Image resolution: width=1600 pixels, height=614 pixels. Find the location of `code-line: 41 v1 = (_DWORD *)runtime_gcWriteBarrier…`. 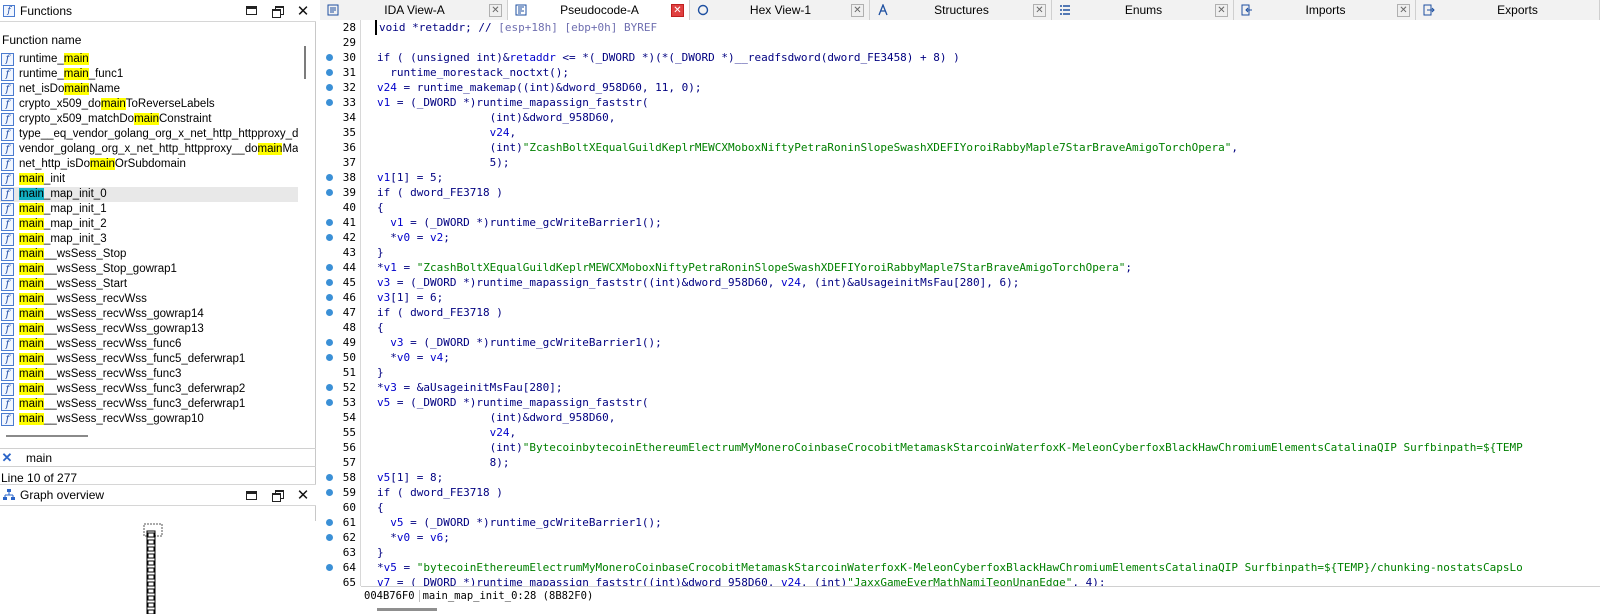

code-line: 41 v1 = (_DWORD *)runtime_gcWriteBarrier… is located at coordinates (960, 222).